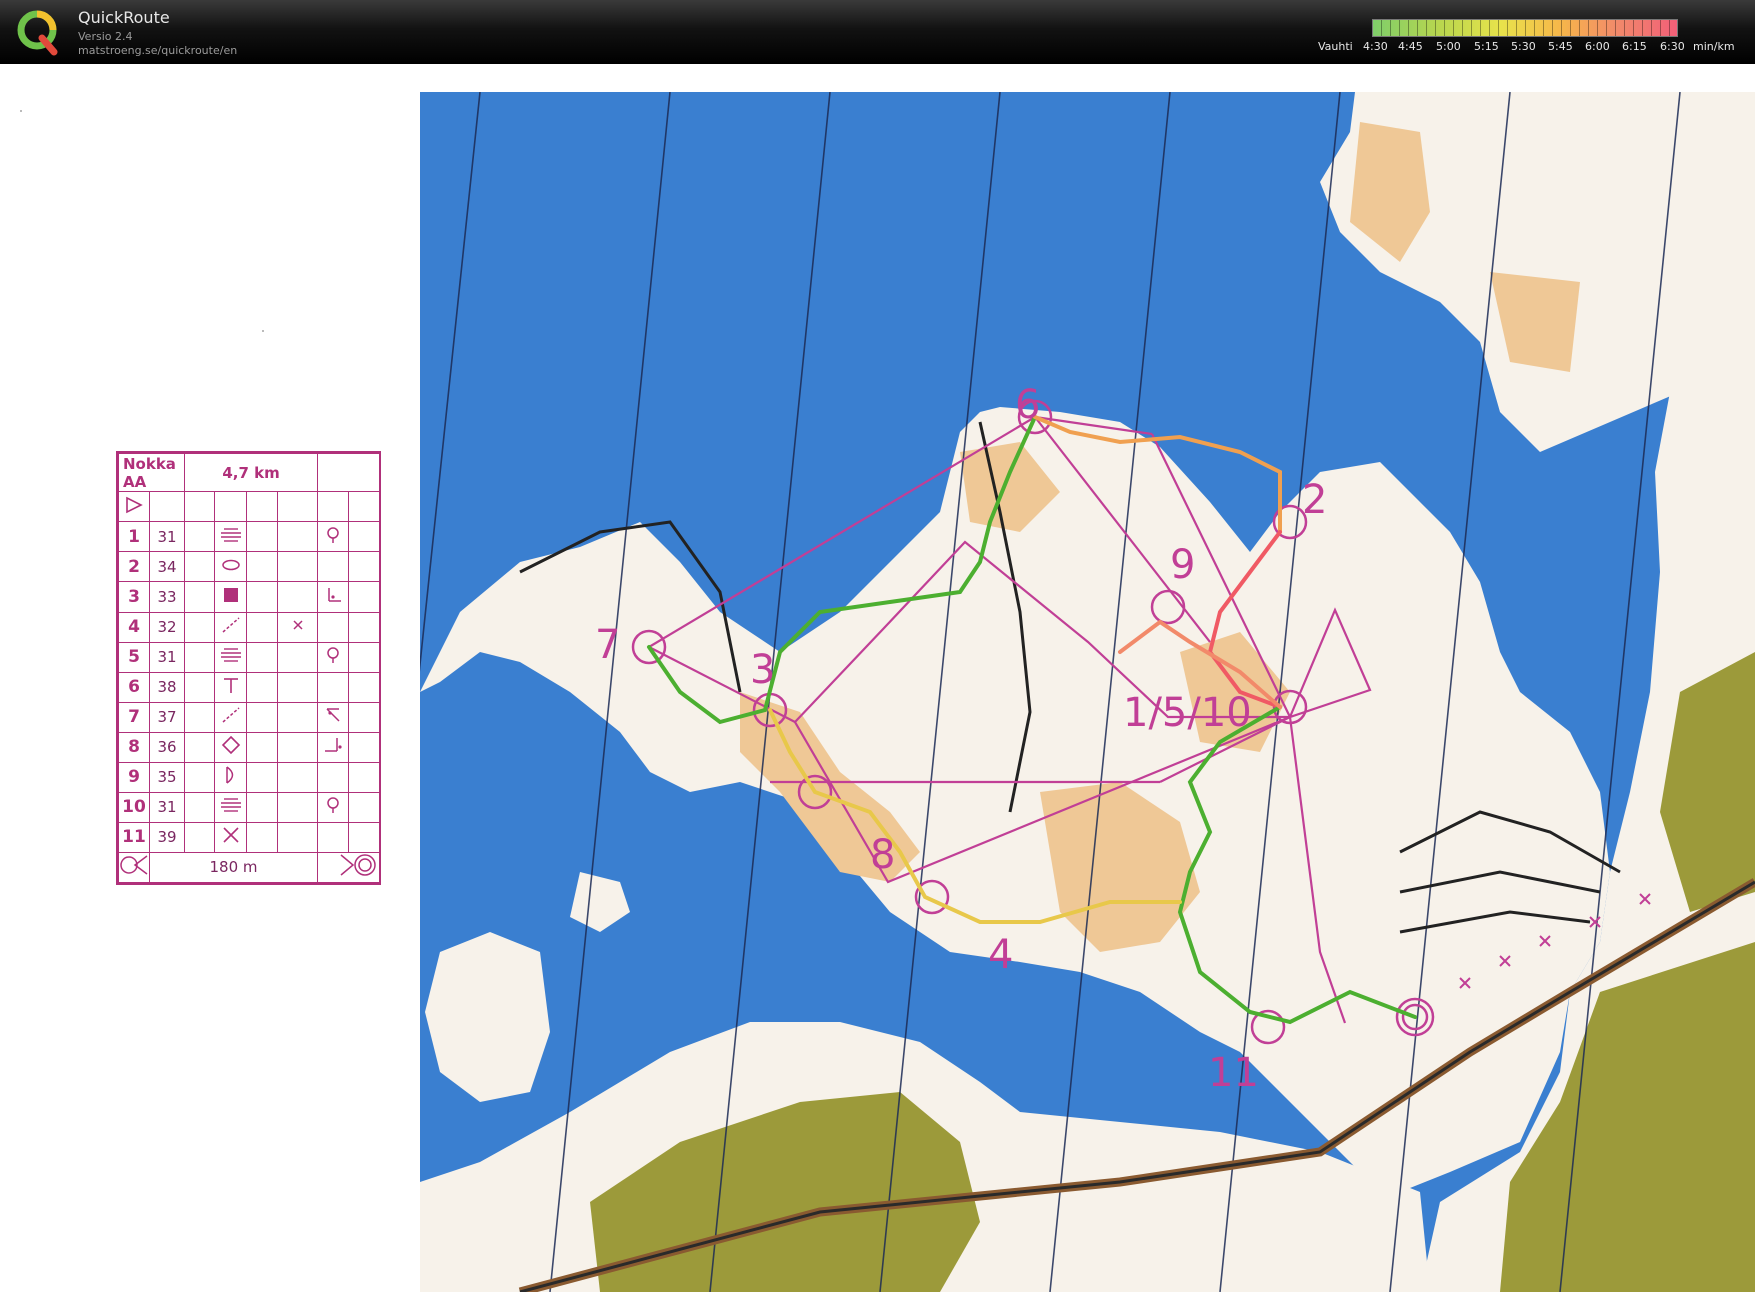 Image resolution: width=1755 pixels, height=1307 pixels. What do you see at coordinates (249, 657) in the screenshot?
I see `control-row: 5 31` at bounding box center [249, 657].